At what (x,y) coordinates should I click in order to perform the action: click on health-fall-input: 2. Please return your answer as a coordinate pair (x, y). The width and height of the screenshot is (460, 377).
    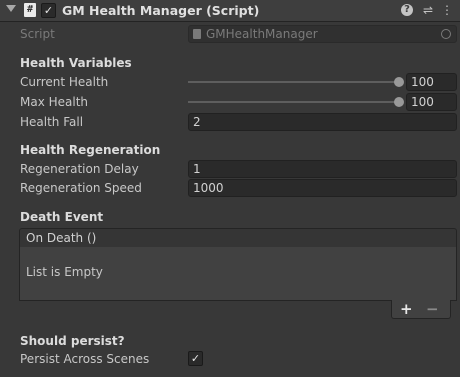
    Looking at the image, I should click on (322, 122).